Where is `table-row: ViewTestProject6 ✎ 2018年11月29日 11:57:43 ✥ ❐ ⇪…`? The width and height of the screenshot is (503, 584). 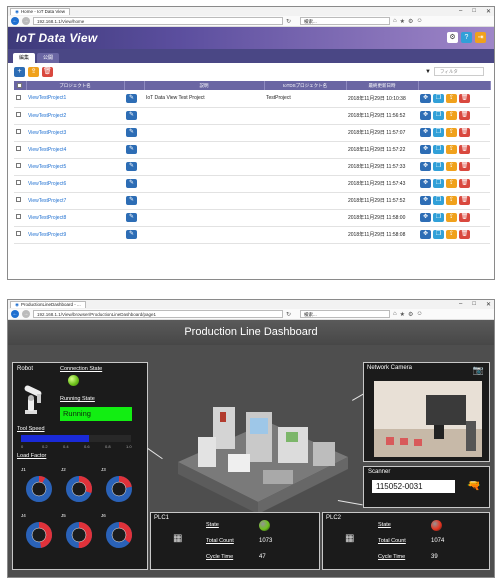 table-row: ViewTestProject6 ✎ 2018年11月29日 11:57:43 ✥ ❐ ⇪… is located at coordinates (252, 184).